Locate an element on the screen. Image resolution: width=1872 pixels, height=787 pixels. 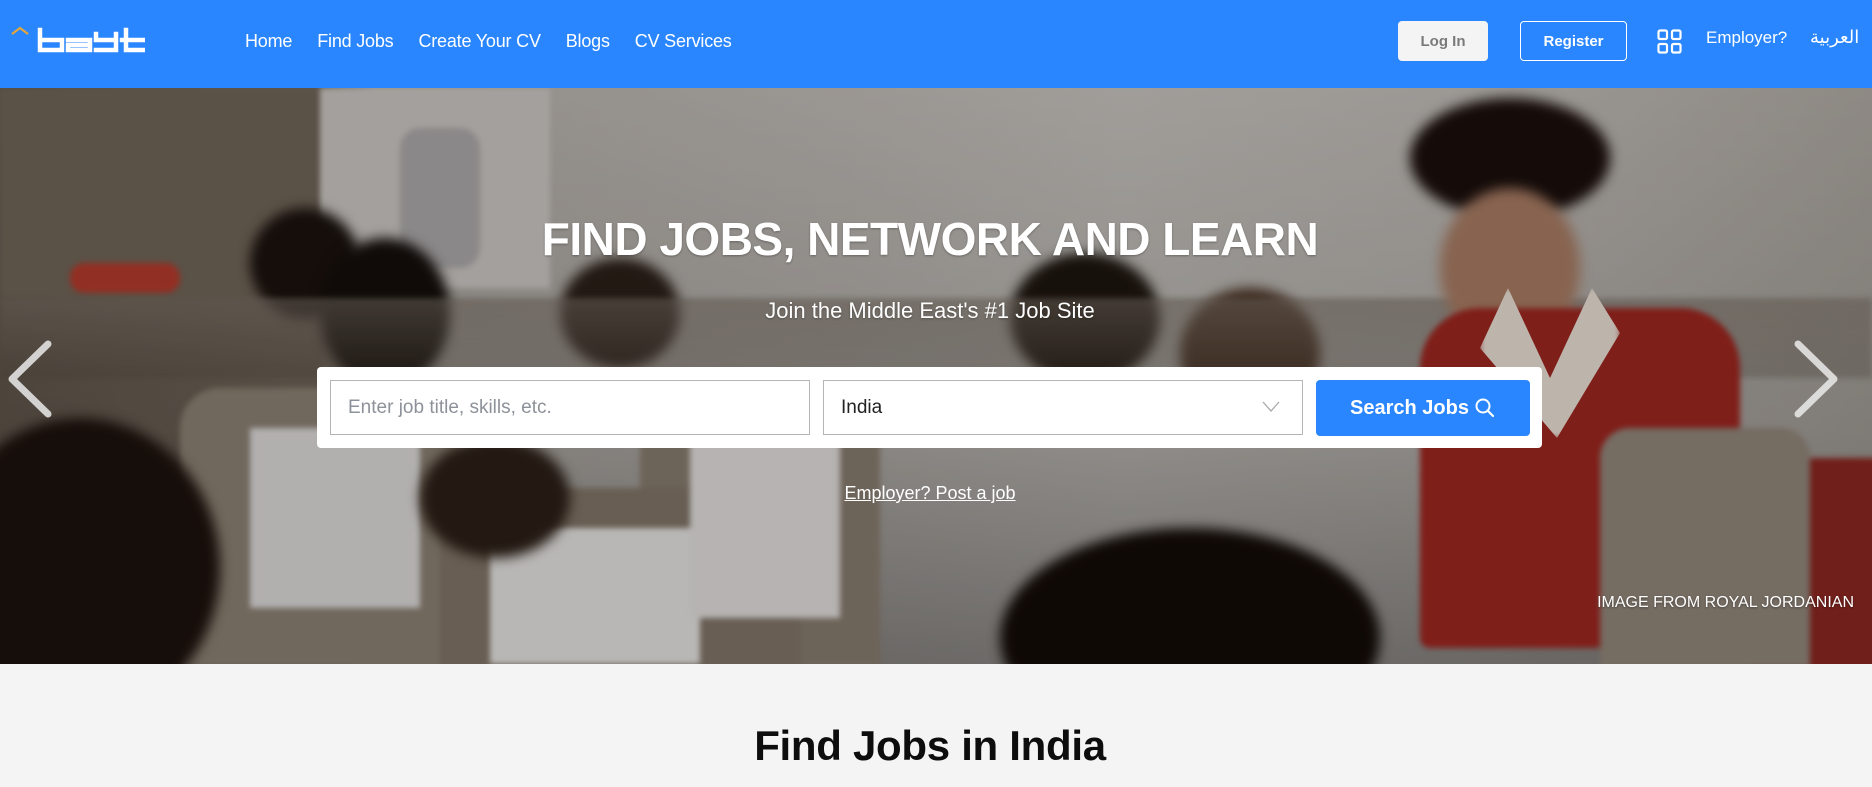
nav-find-jobs: Find Jobs is located at coordinates (355, 41).